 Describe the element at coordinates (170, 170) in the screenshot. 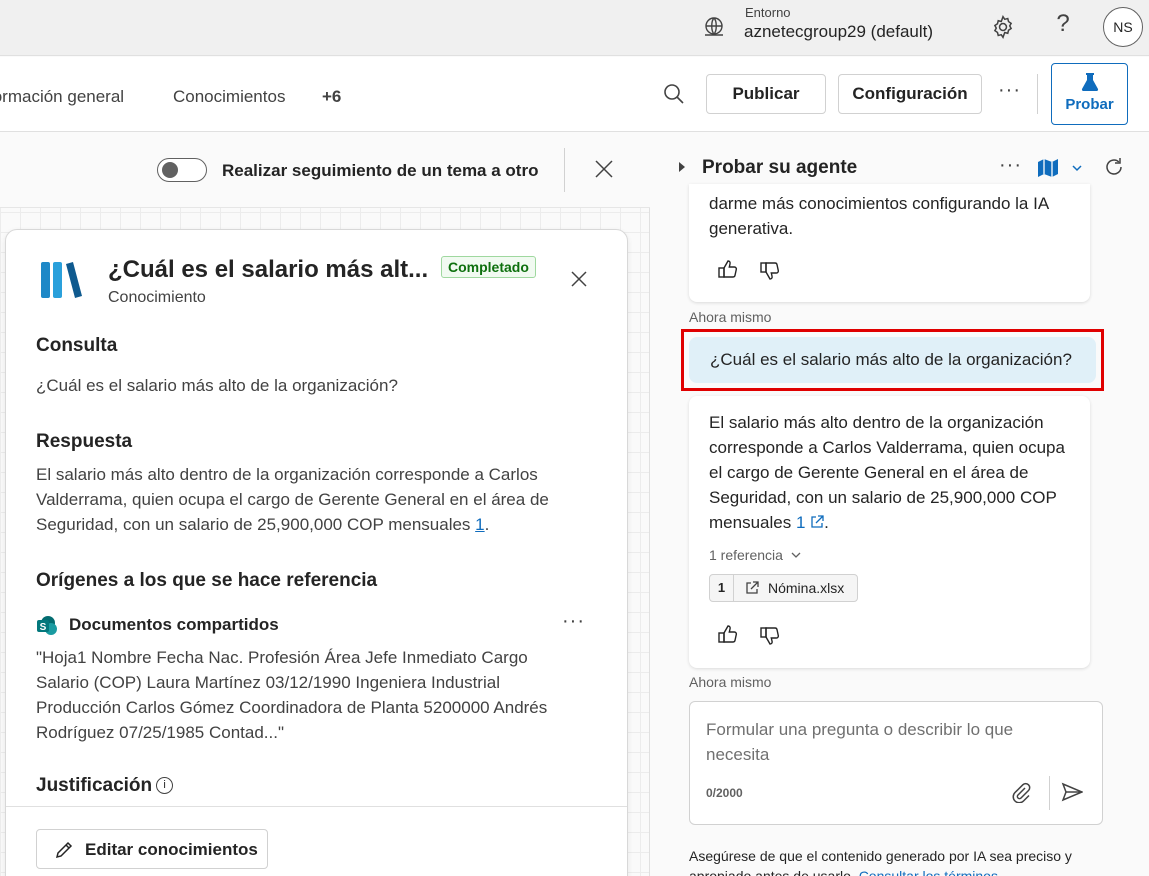

I see `toggle-knob` at that location.